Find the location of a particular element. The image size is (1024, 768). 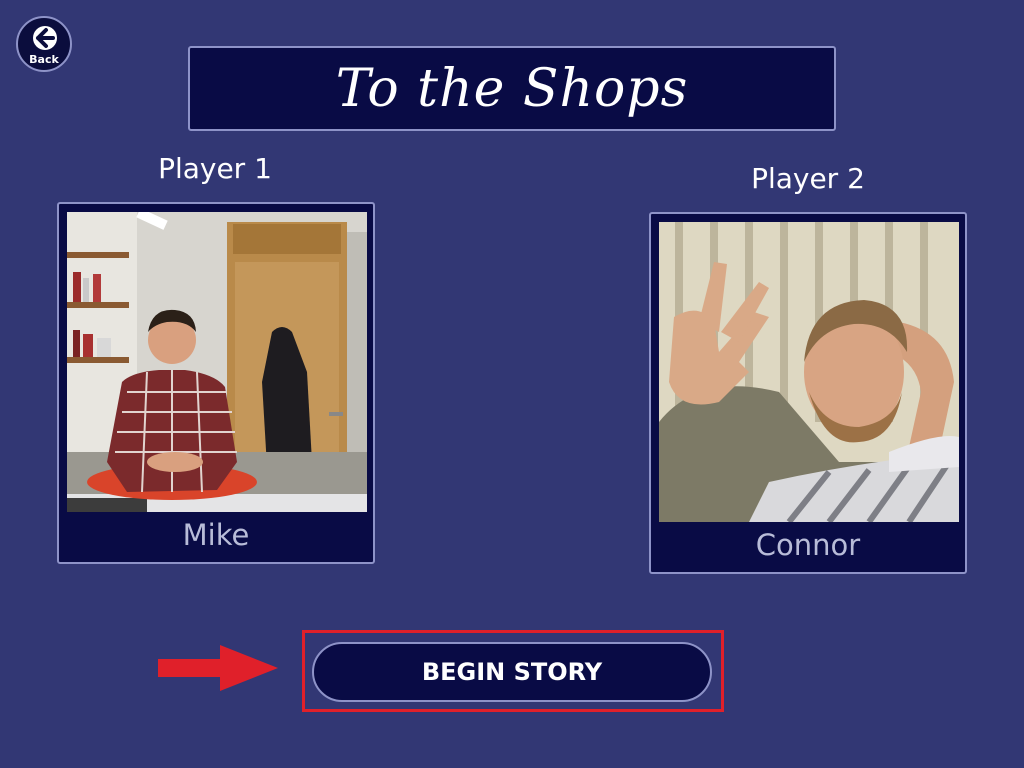

begin-story-button: BEGIN STORY is located at coordinates (512, 672).